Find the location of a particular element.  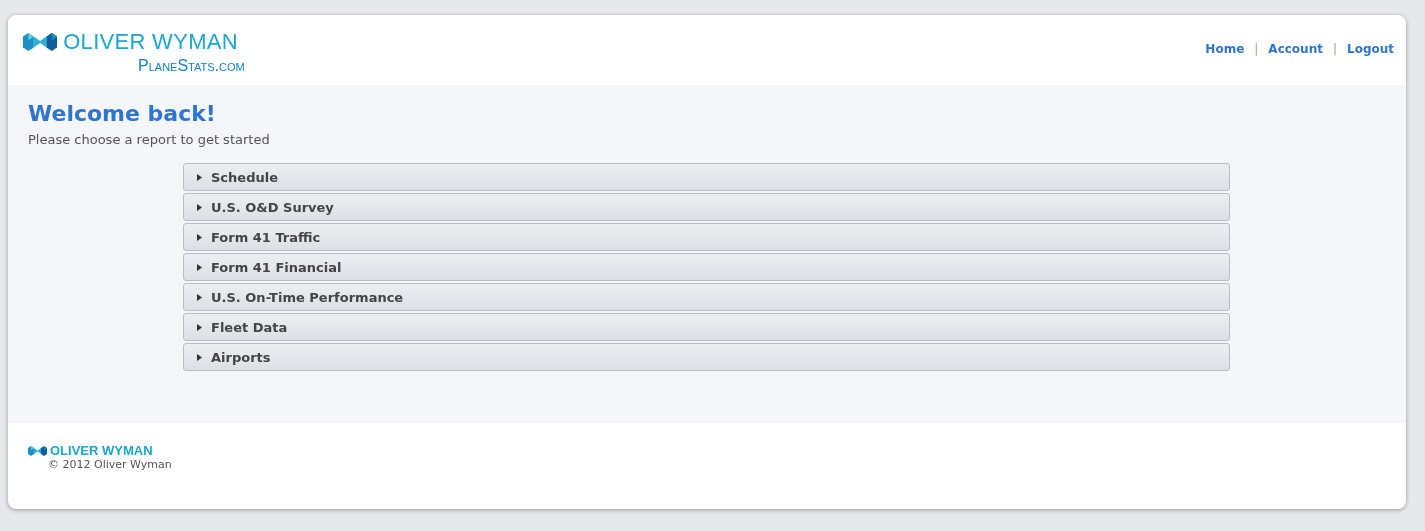

nav-link: Logout is located at coordinates (1370, 49).